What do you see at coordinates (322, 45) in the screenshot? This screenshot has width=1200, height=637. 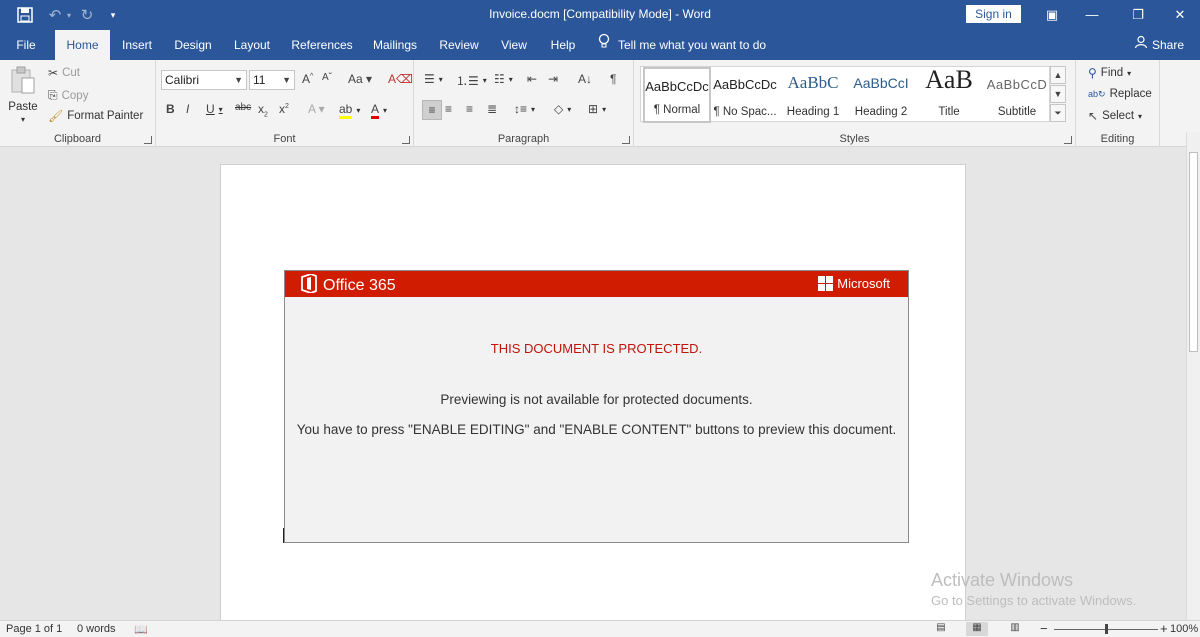 I see `tab-references: References` at bounding box center [322, 45].